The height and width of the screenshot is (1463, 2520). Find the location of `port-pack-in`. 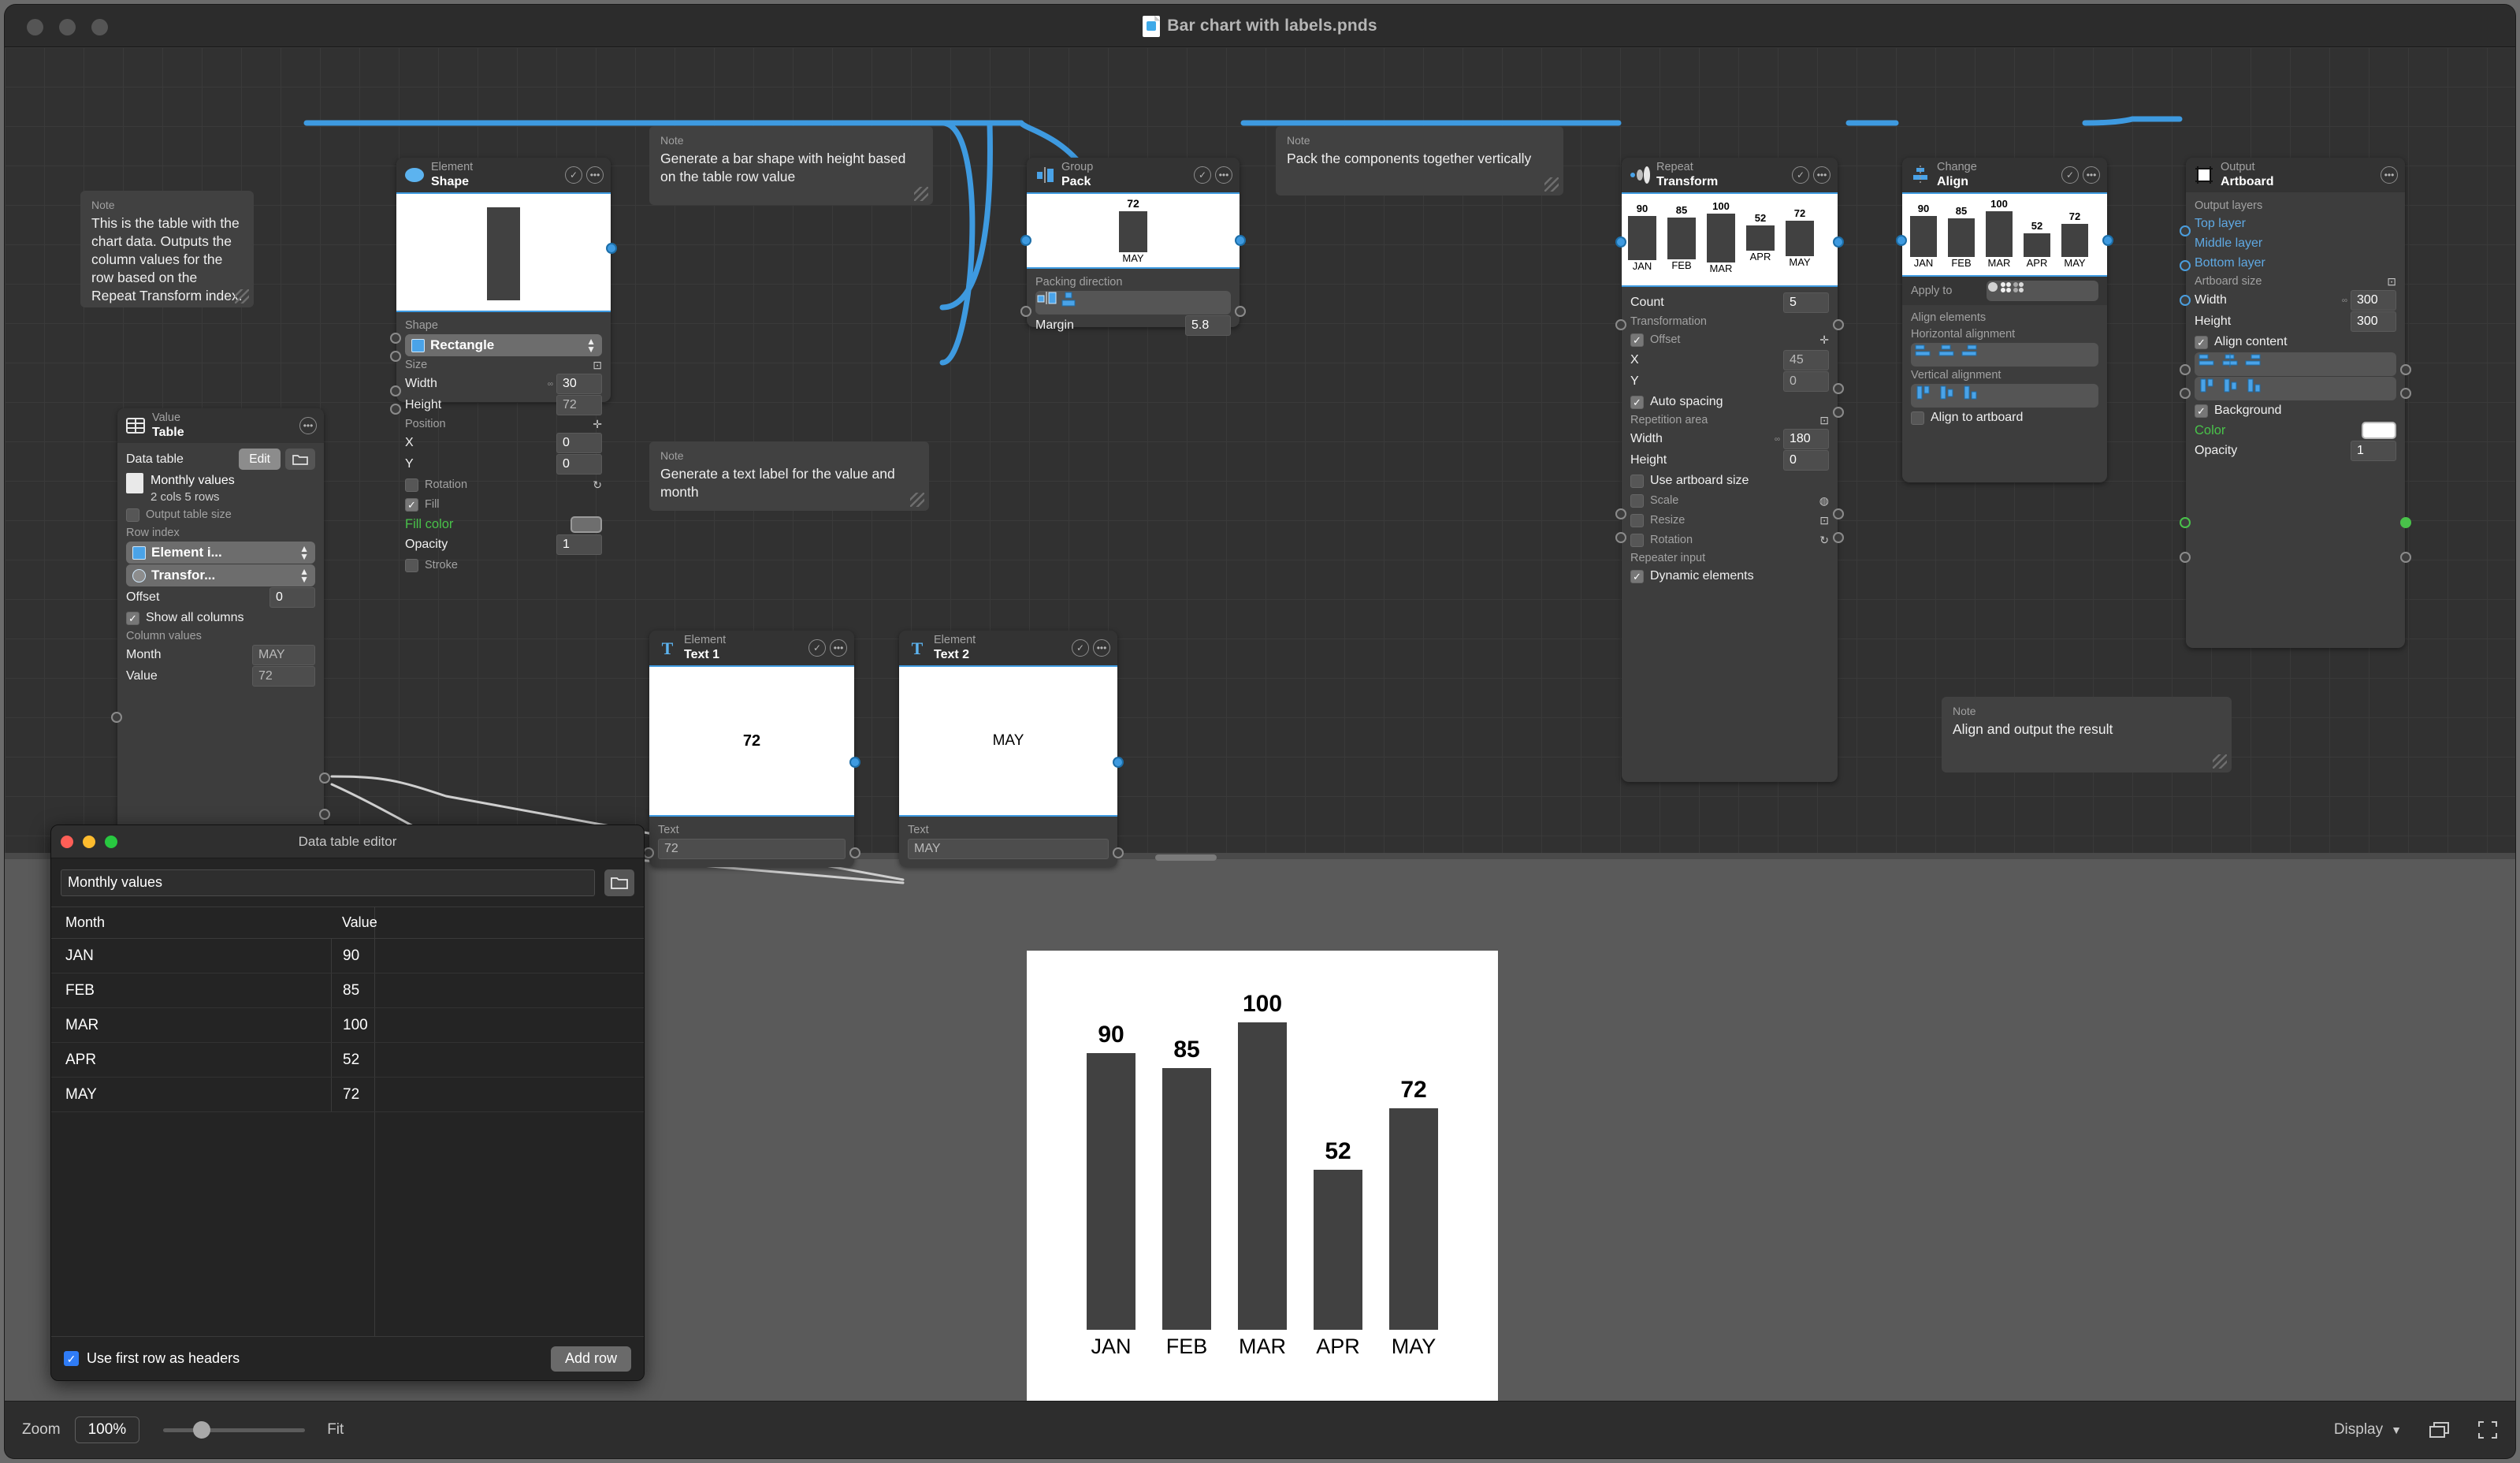

port-pack-in is located at coordinates (1025, 241).